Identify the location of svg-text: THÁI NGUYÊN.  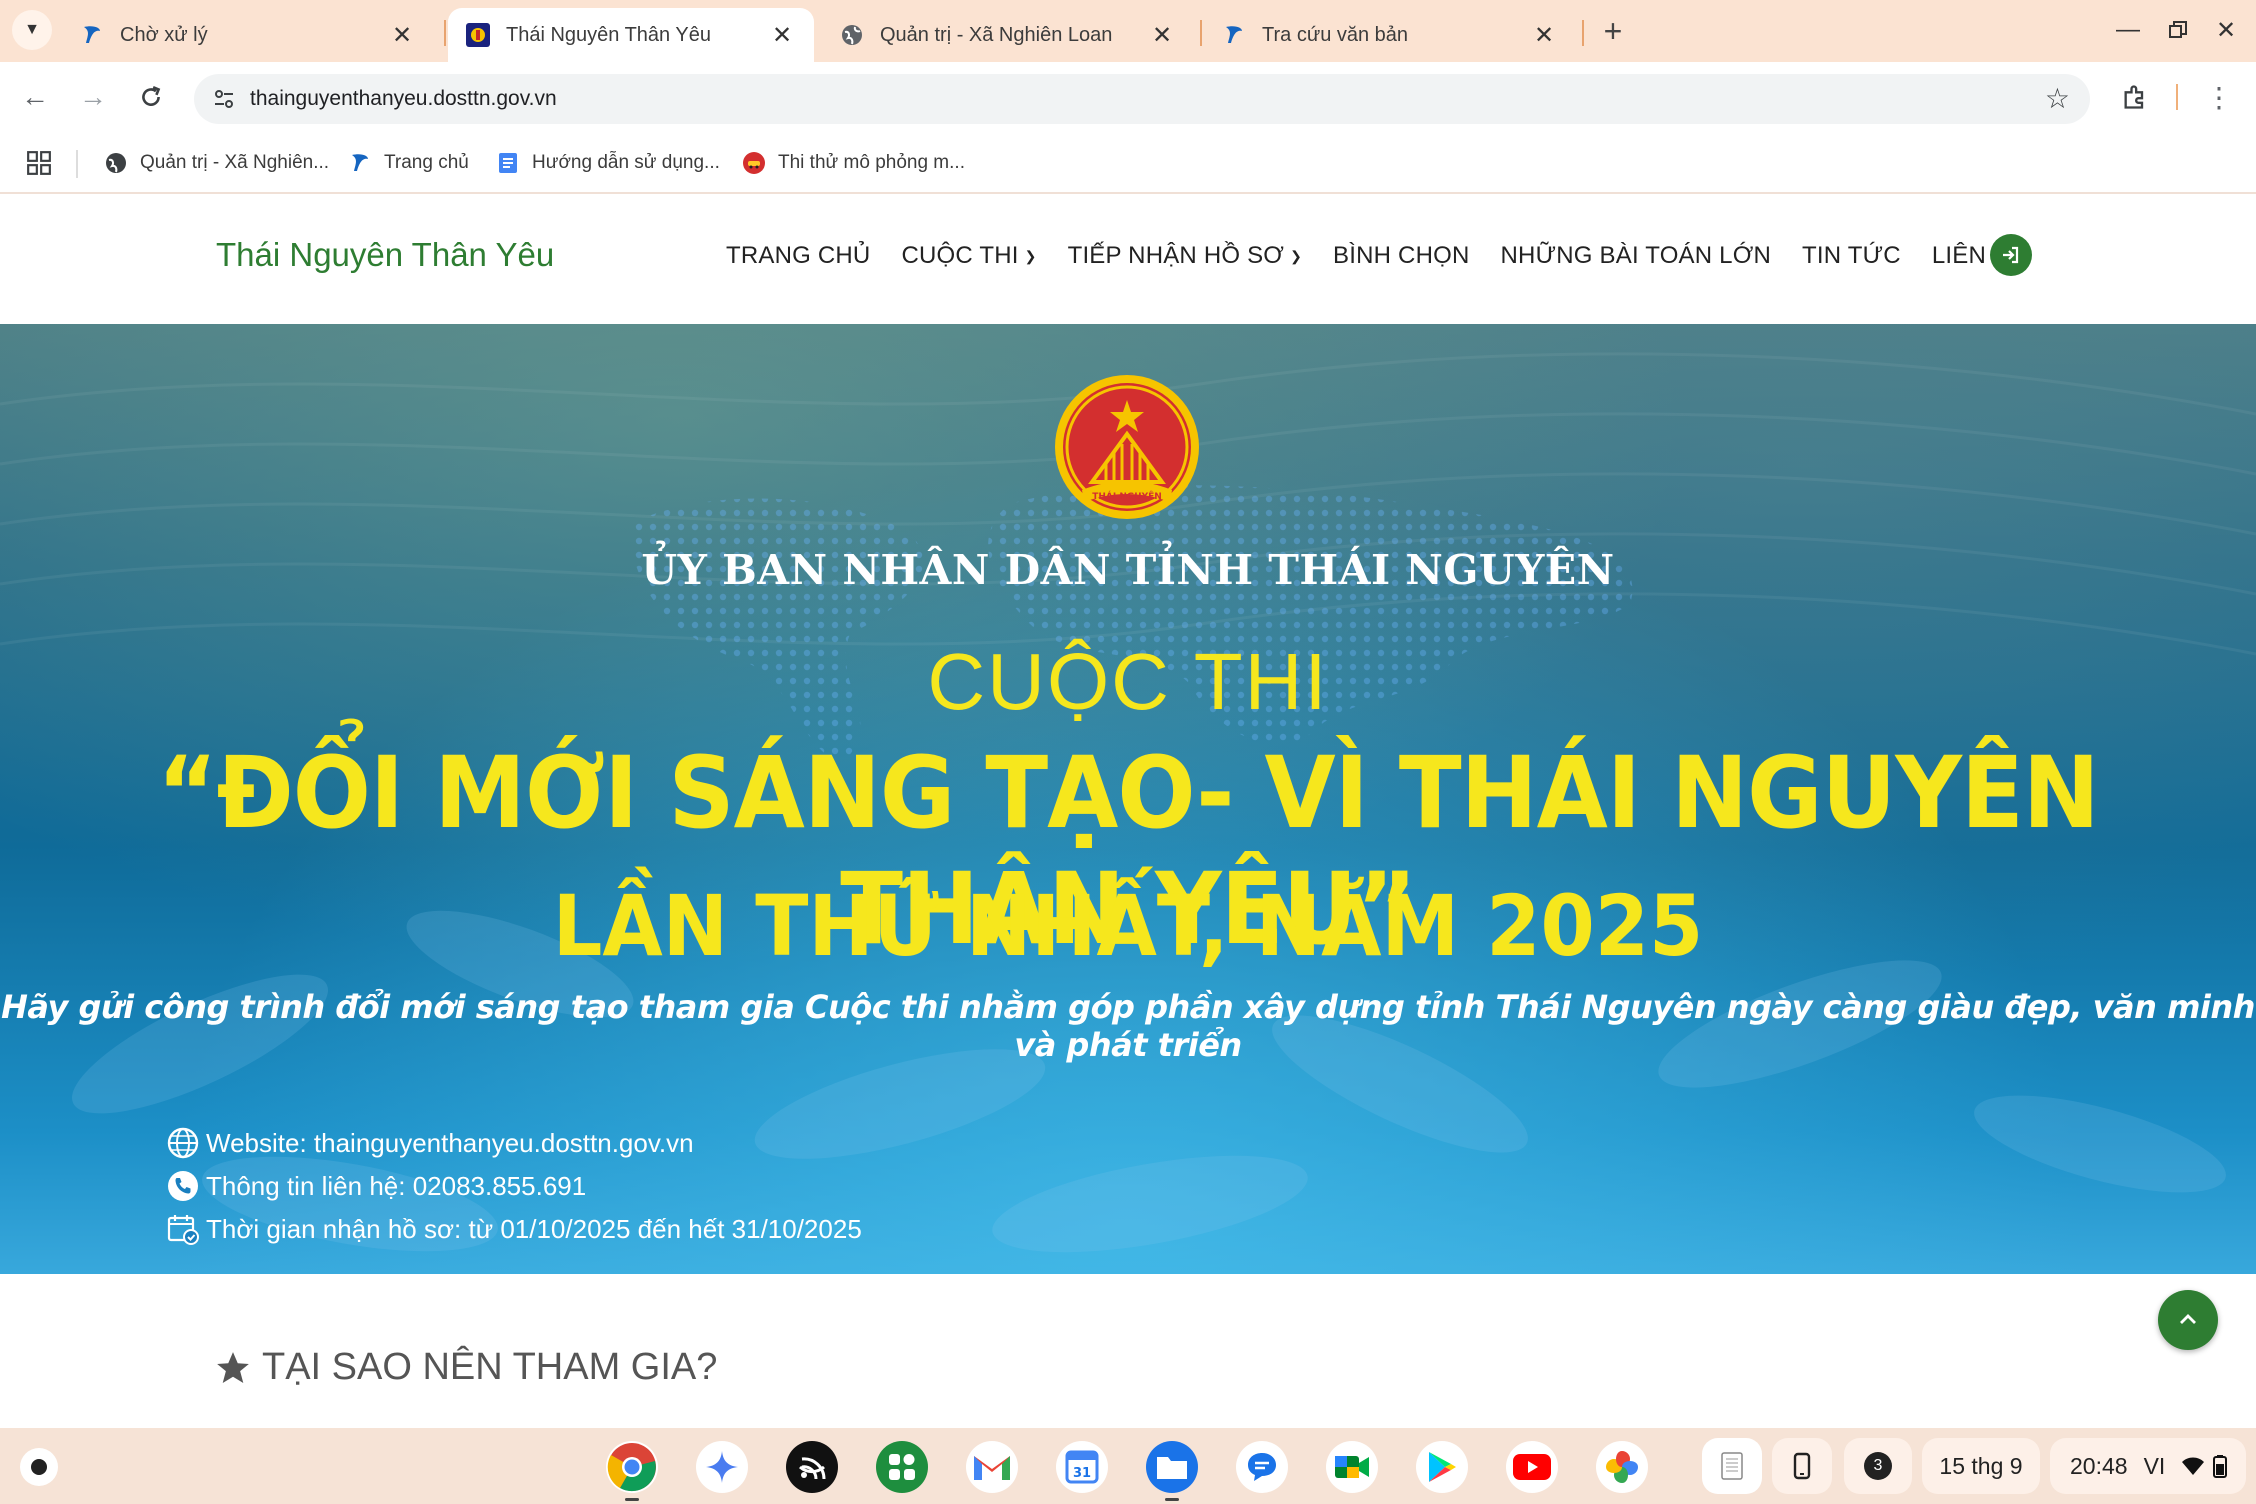
(1127, 496).